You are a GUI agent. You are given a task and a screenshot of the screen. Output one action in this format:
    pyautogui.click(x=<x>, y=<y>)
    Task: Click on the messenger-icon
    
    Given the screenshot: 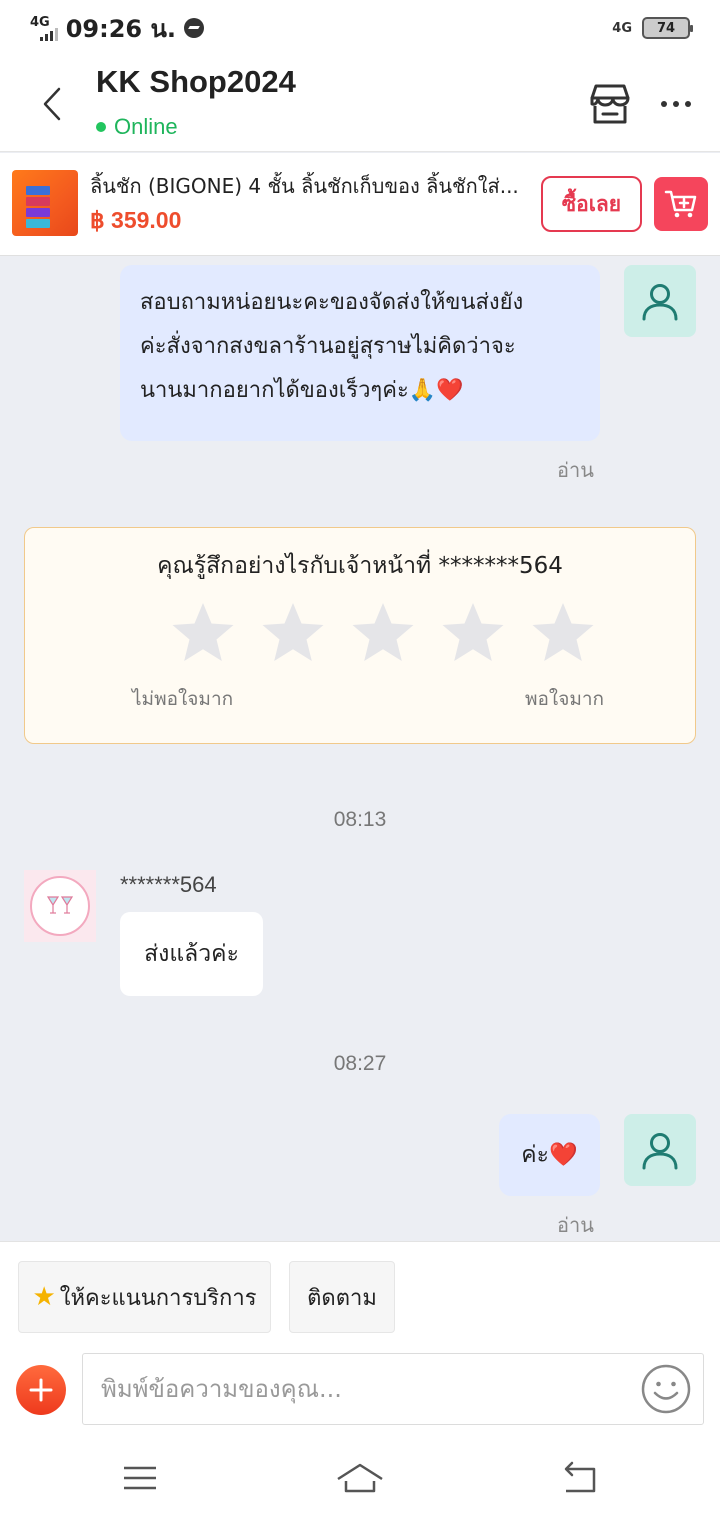 What is the action you would take?
    pyautogui.click(x=194, y=28)
    